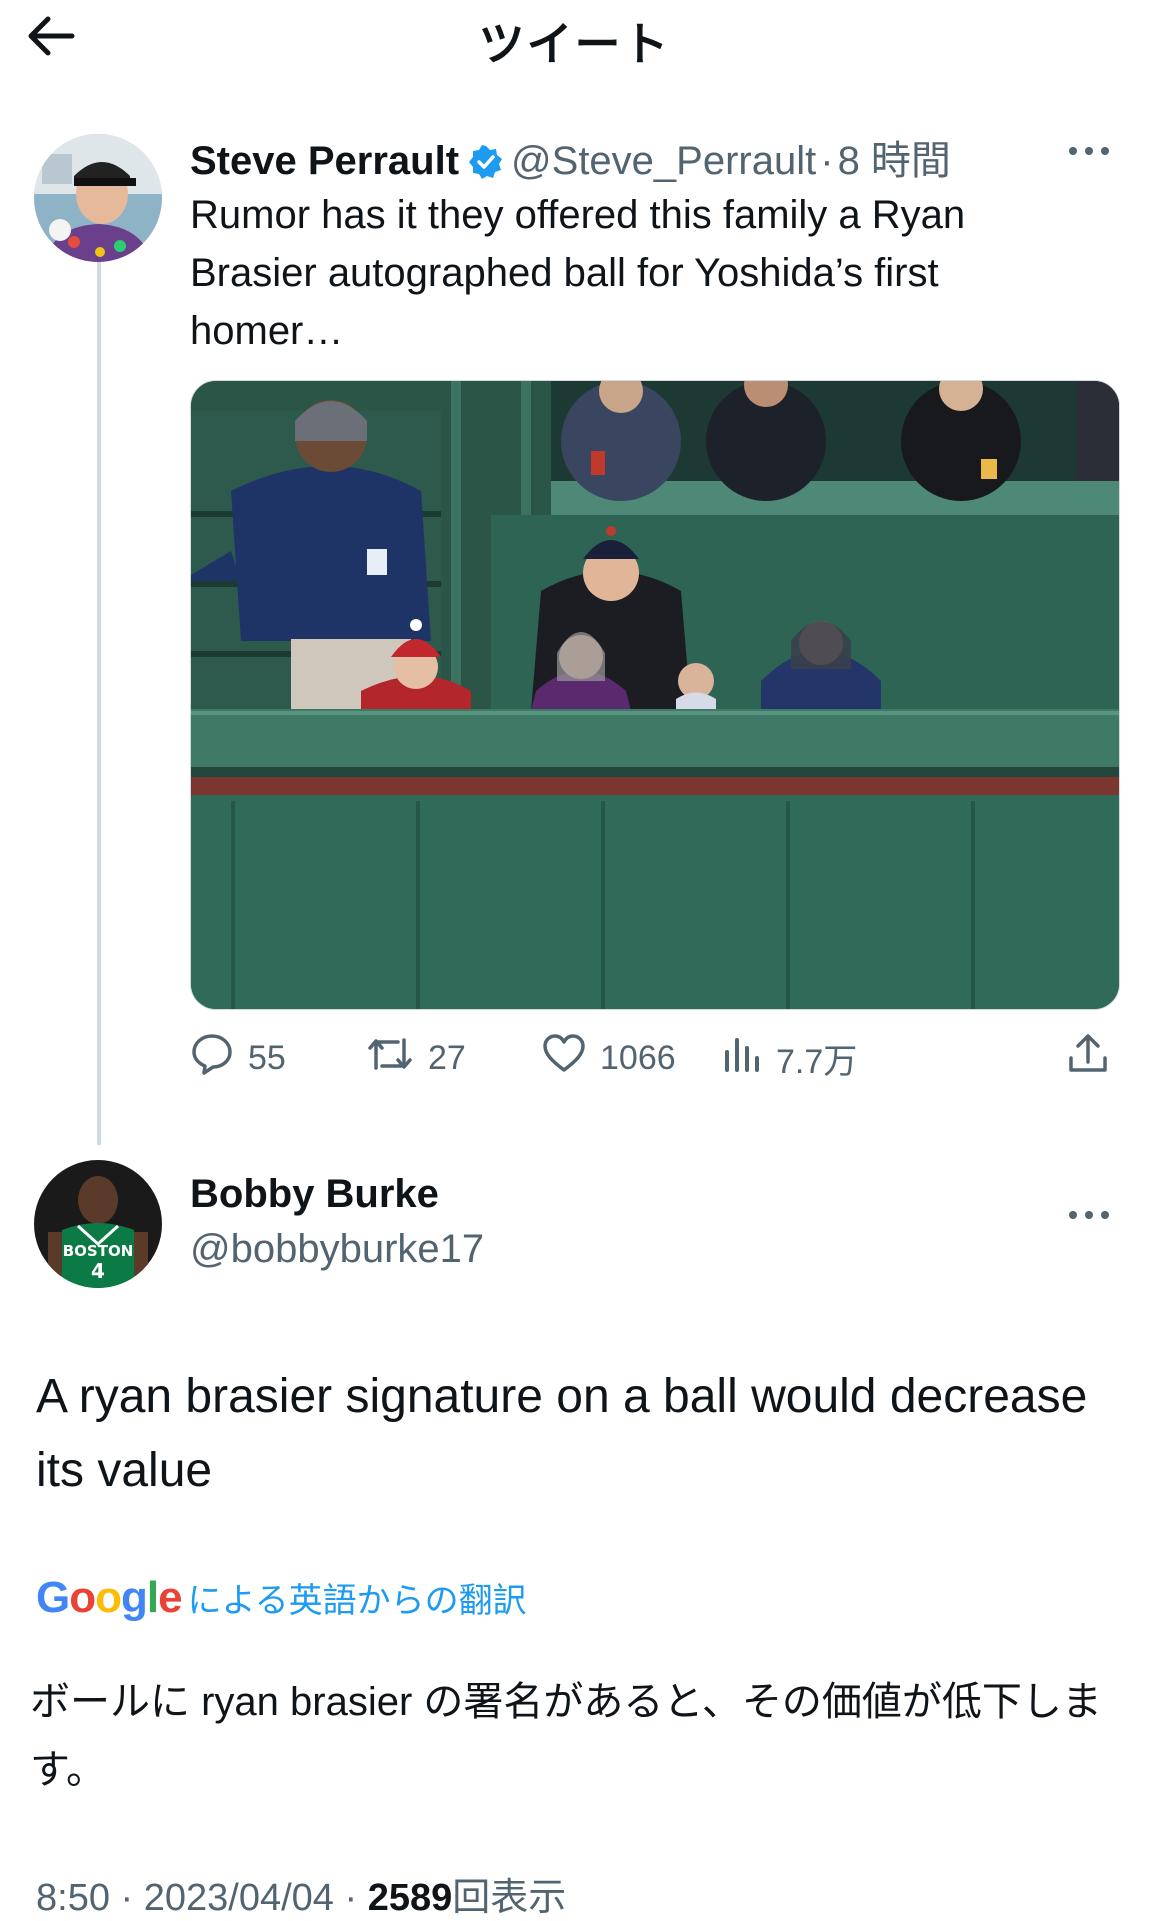 The height and width of the screenshot is (1921, 1149). I want to click on retweet-count: 27, so click(447, 1057).